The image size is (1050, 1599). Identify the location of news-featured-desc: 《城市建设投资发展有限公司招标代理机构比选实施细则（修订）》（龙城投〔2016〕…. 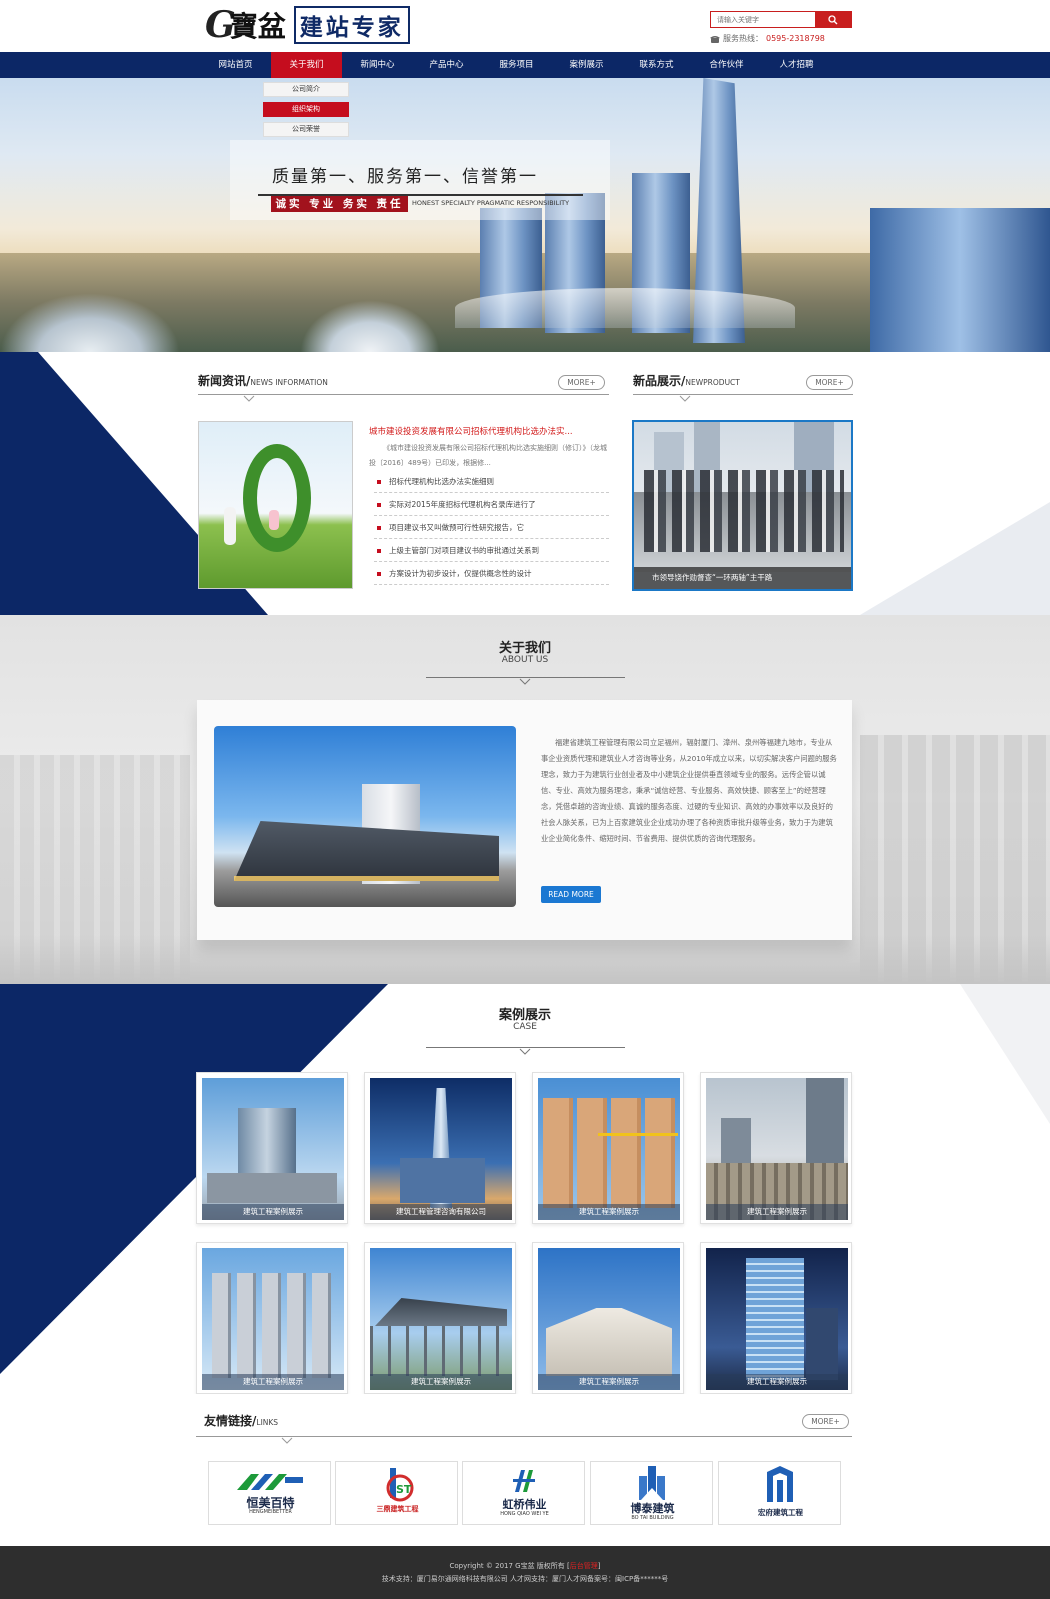
(488, 455).